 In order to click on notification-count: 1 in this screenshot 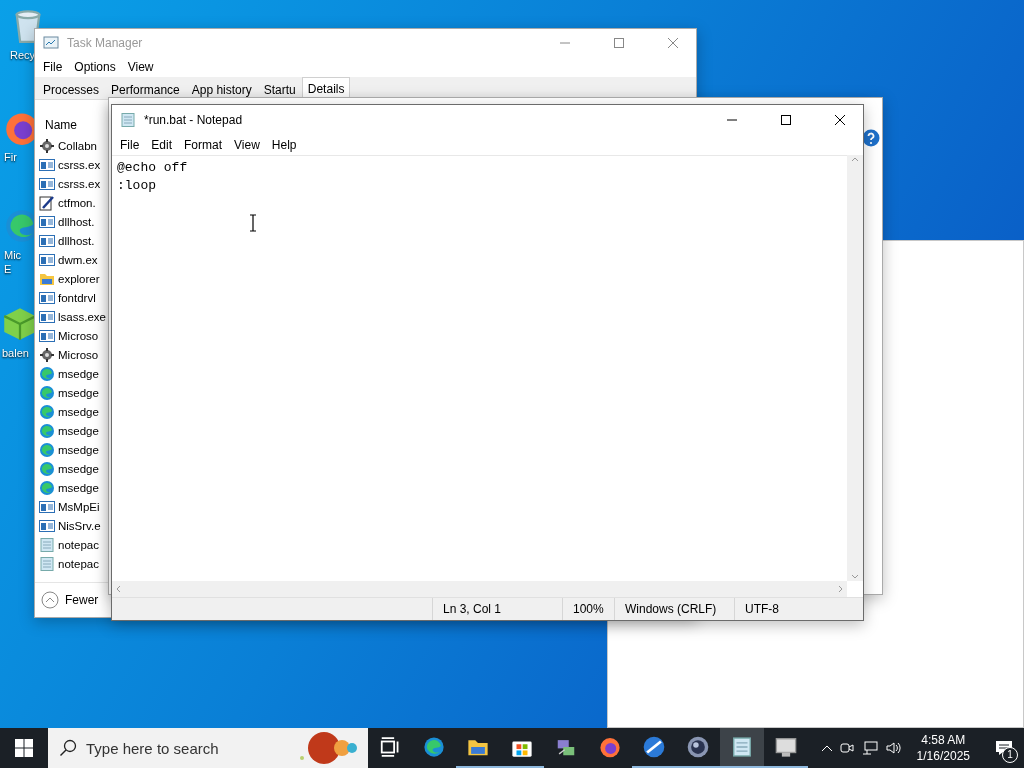, I will do `click(1010, 755)`.